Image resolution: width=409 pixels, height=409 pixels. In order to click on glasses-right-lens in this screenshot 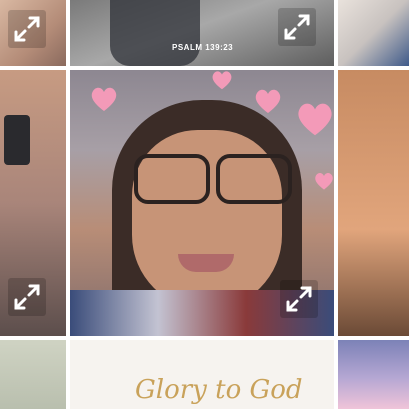, I will do `click(254, 179)`.